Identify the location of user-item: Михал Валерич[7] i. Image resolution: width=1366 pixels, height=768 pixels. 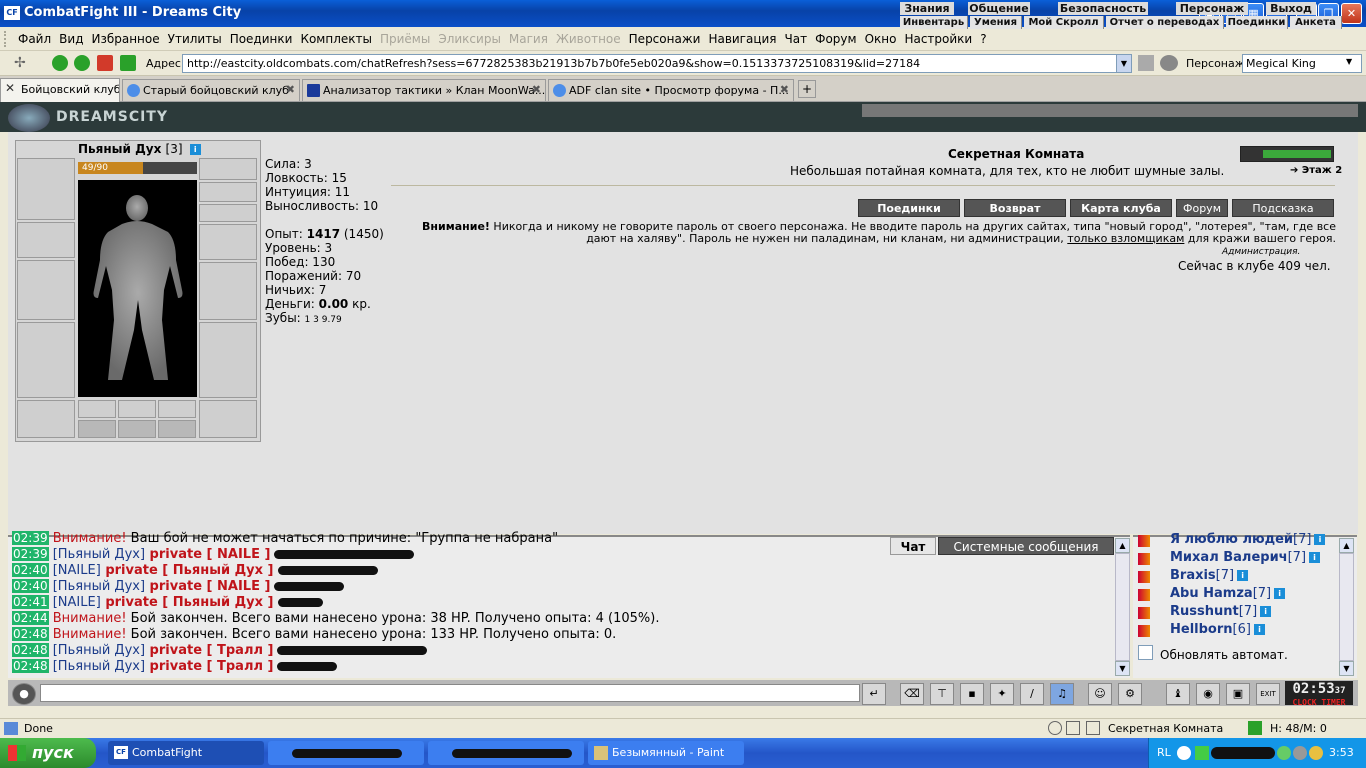
(1245, 557).